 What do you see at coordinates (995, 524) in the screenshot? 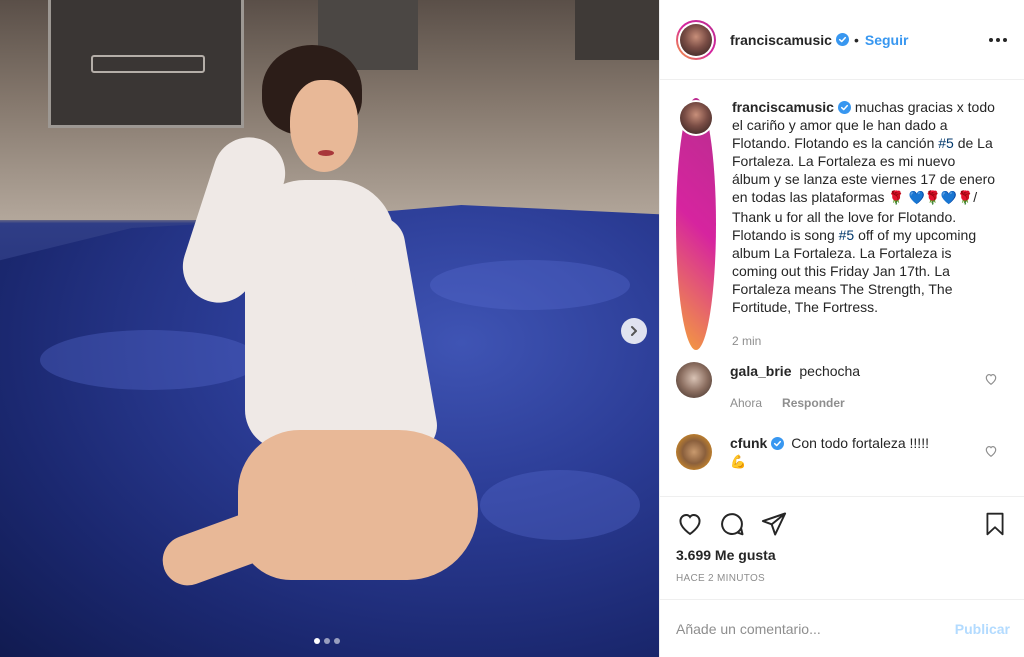
I see `save-bookmark-icon` at bounding box center [995, 524].